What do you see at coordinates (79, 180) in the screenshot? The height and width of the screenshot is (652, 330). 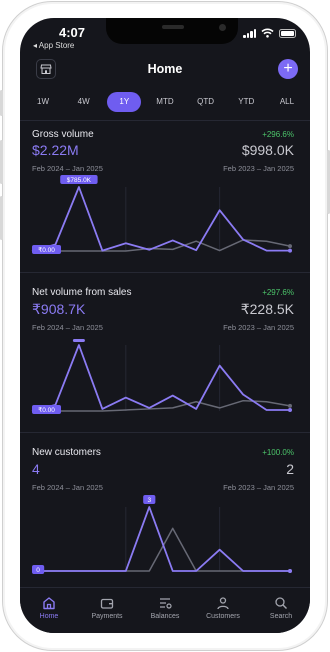 I see `max-label: $785.0K` at bounding box center [79, 180].